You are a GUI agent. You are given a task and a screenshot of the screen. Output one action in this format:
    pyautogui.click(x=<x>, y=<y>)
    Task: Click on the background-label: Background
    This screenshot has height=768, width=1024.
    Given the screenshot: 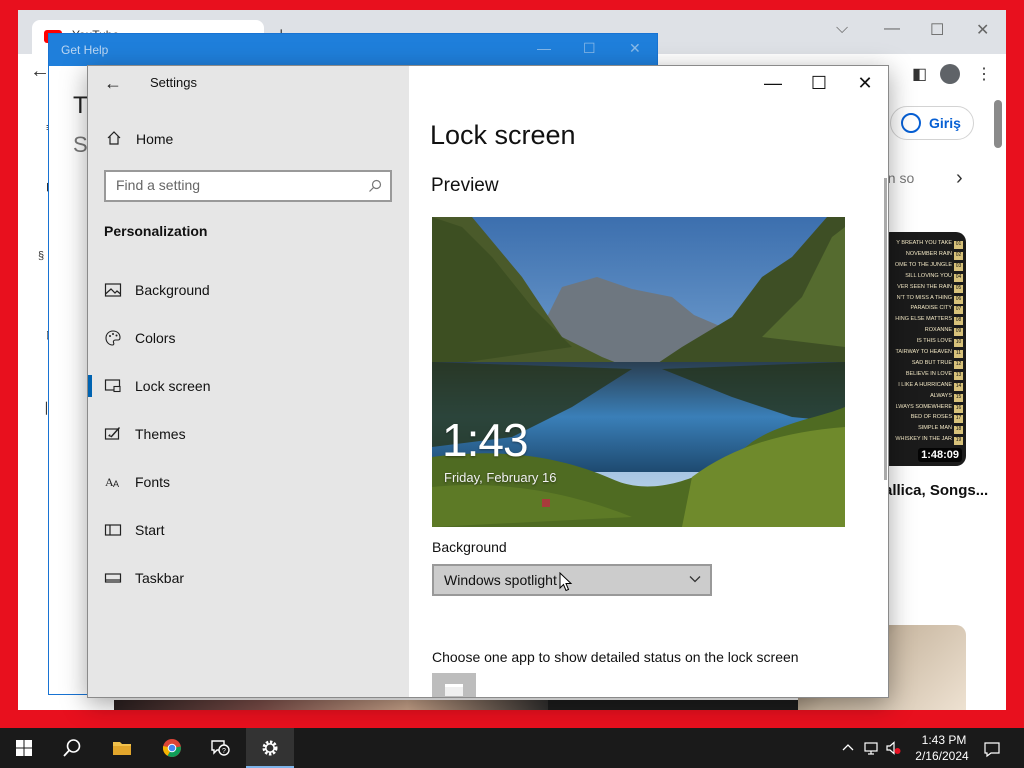 What is the action you would take?
    pyautogui.click(x=469, y=547)
    